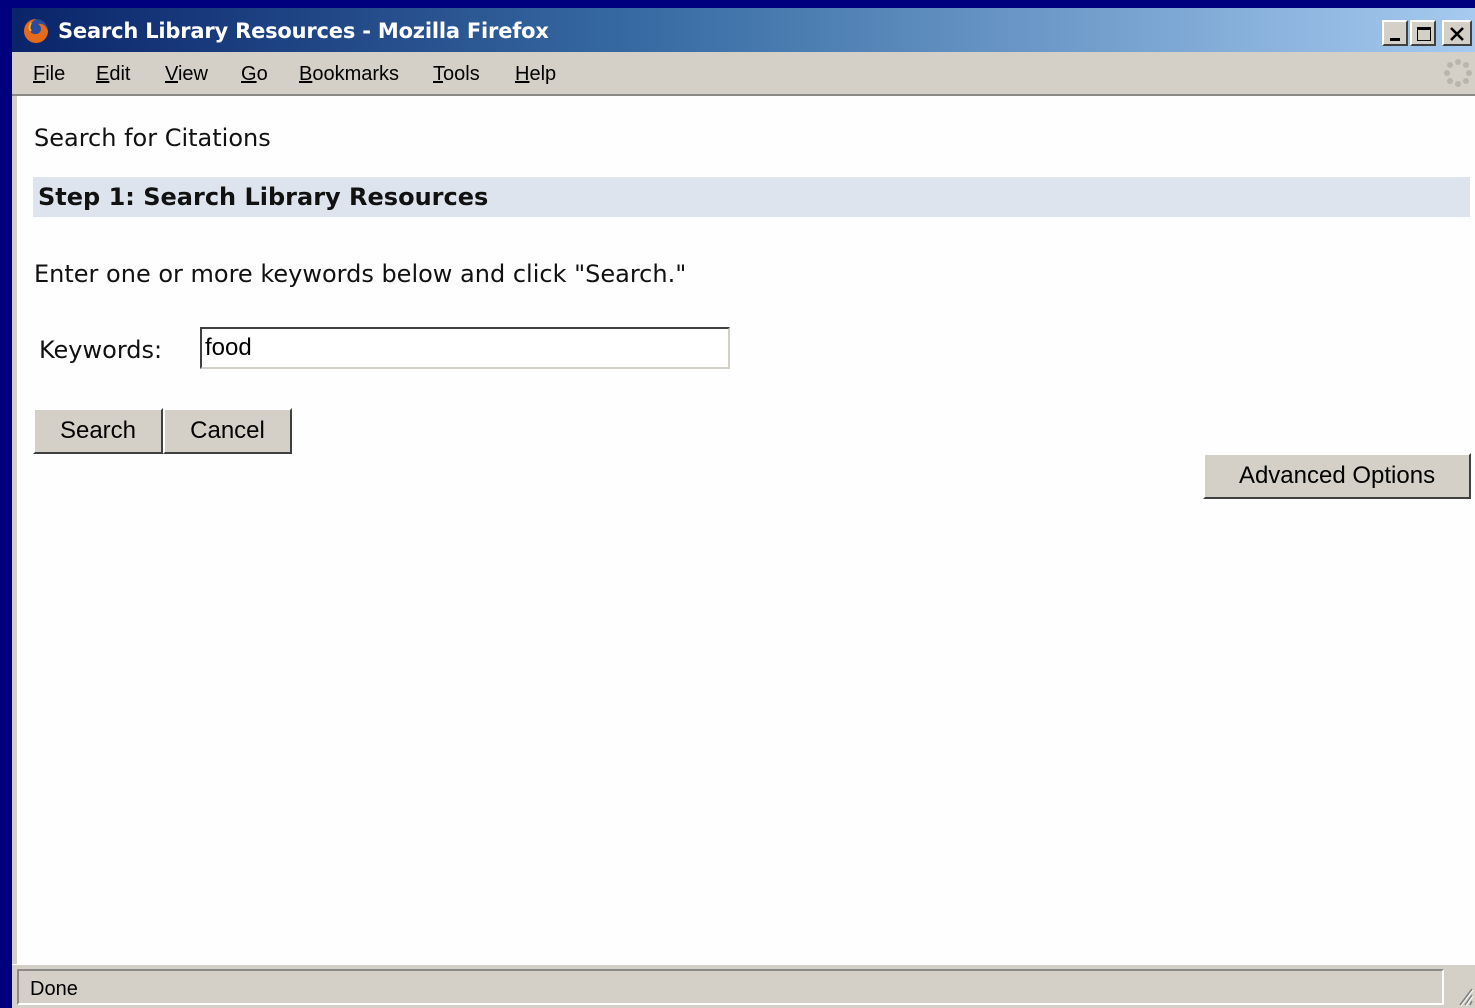 The height and width of the screenshot is (1008, 1475). Describe the element at coordinates (743, 74) in the screenshot. I see `menu-bar: File Edit View Go Bookmarks Tools Help` at that location.